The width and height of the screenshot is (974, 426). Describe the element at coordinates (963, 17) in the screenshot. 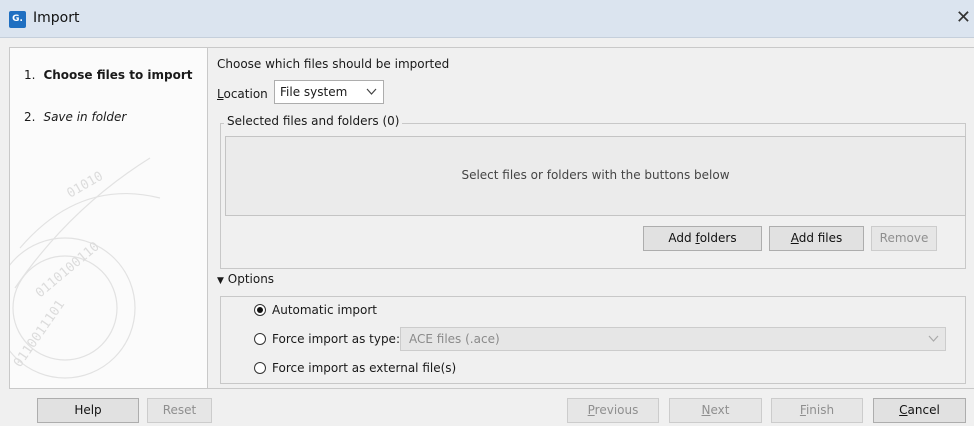

I see `close-icon: ✕` at that location.